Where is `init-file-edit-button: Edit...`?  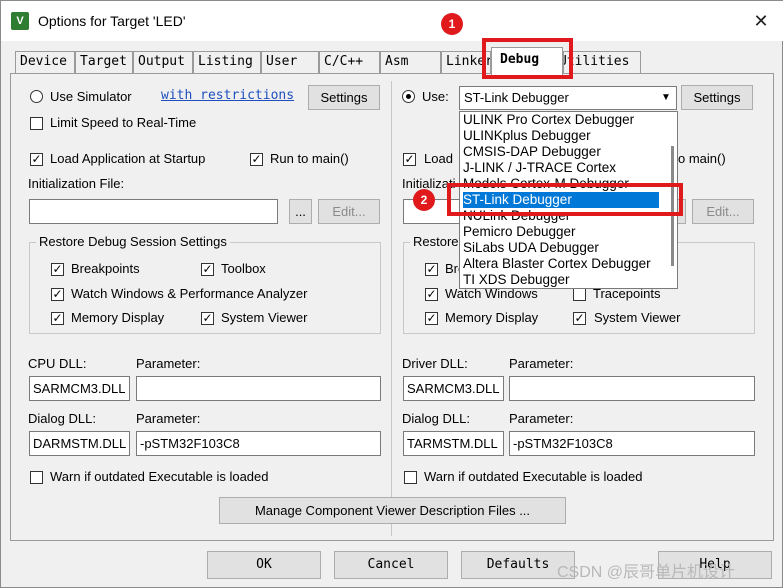 init-file-edit-button: Edit... is located at coordinates (349, 211).